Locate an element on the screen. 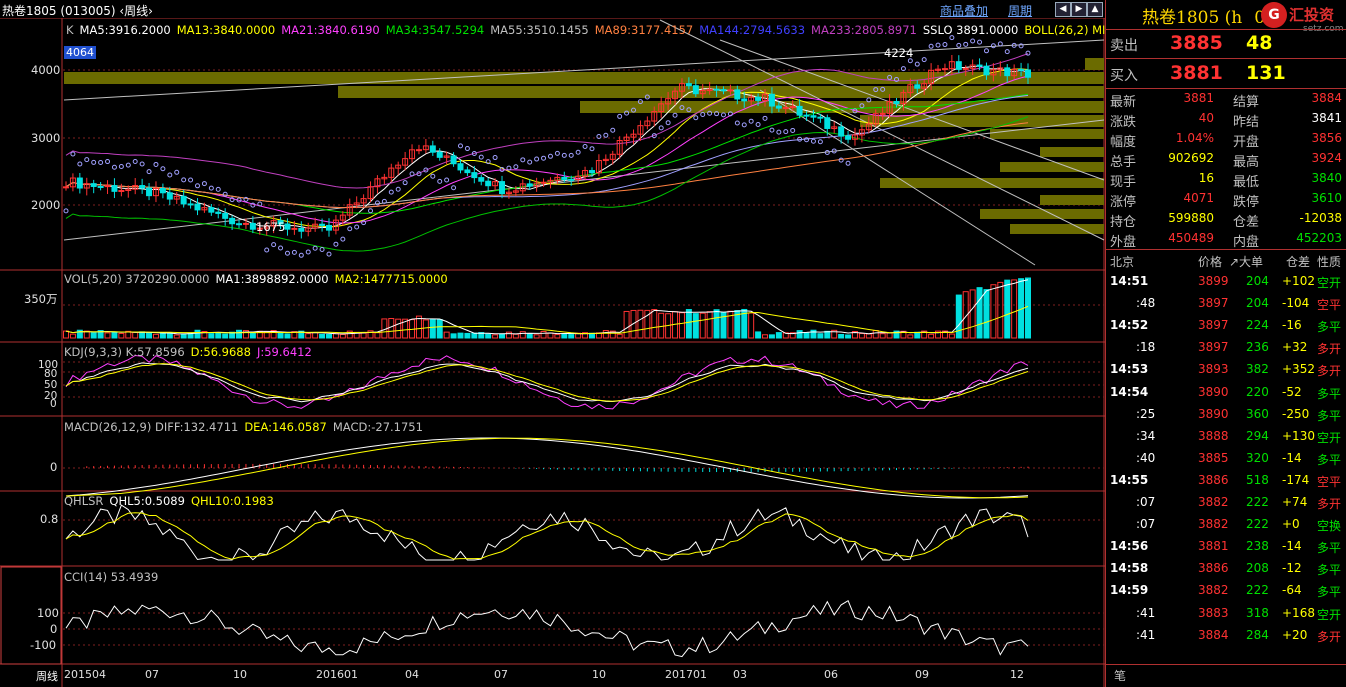 The height and width of the screenshot is (687, 1346). stat-value: 450489 is located at coordinates (1191, 238).